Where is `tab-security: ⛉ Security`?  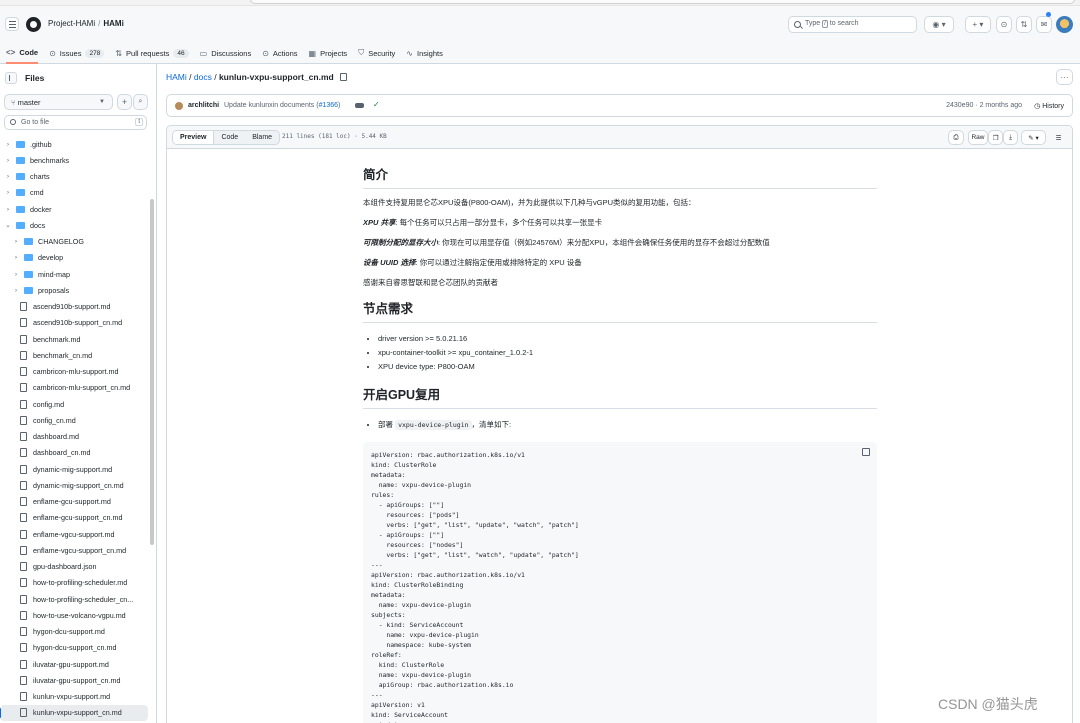
tab-security: ⛉ Security is located at coordinates (376, 53).